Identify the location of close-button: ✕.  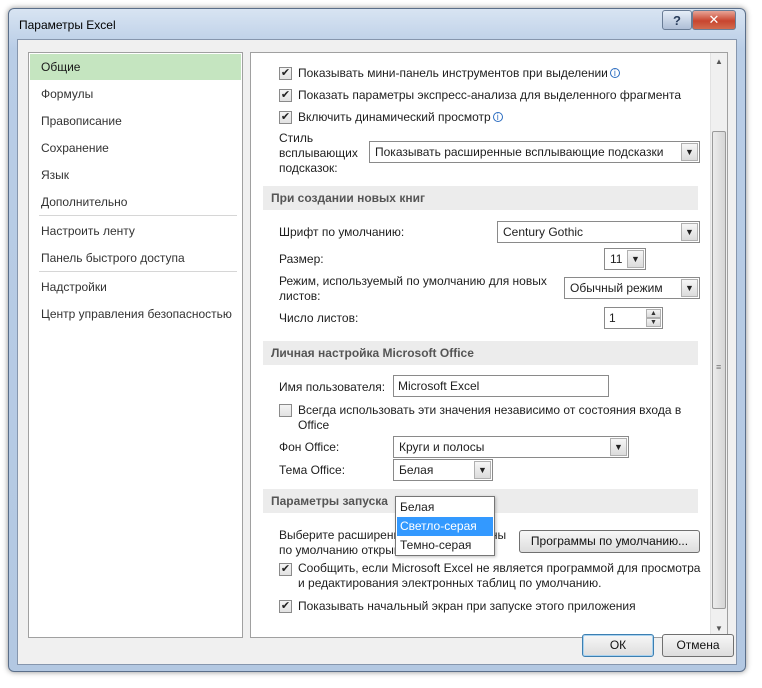
(714, 20).